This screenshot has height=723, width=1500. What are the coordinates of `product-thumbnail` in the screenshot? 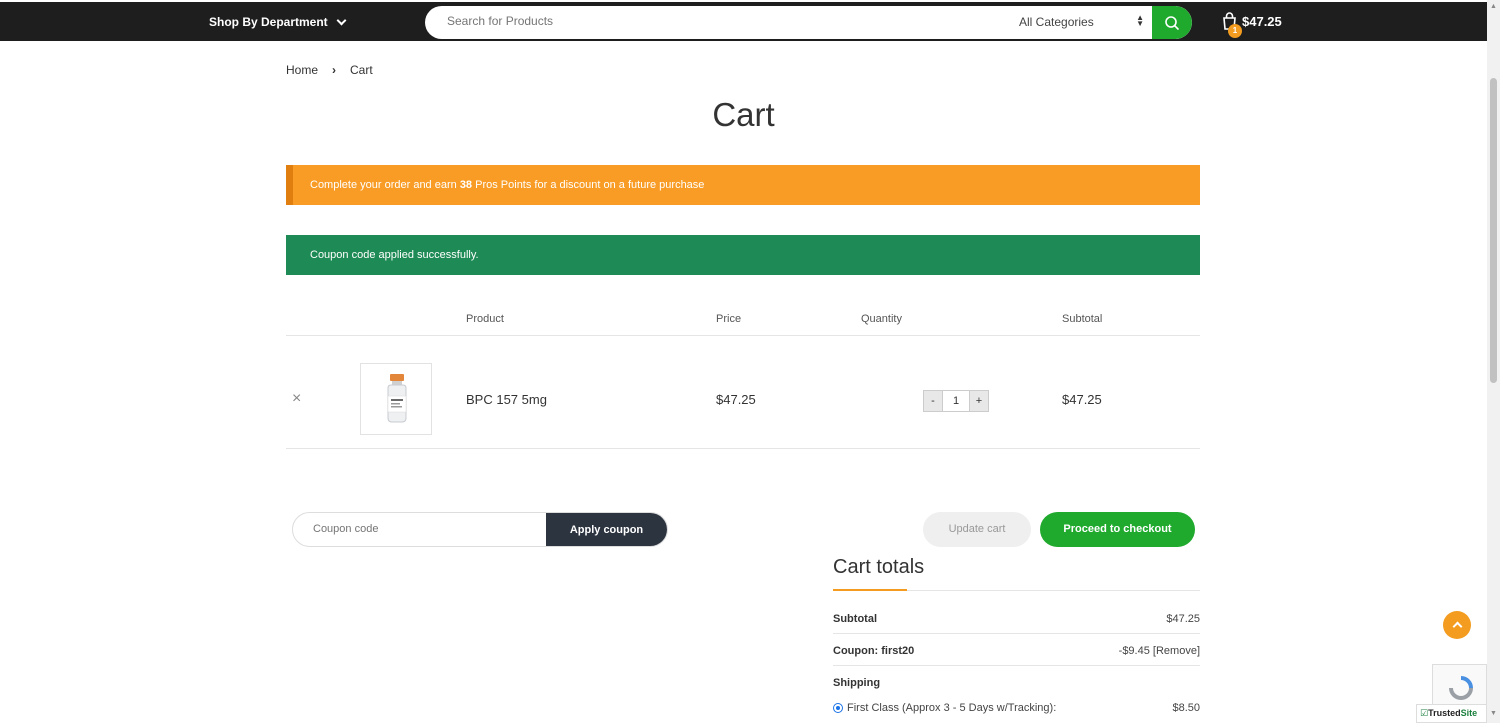 It's located at (396, 399).